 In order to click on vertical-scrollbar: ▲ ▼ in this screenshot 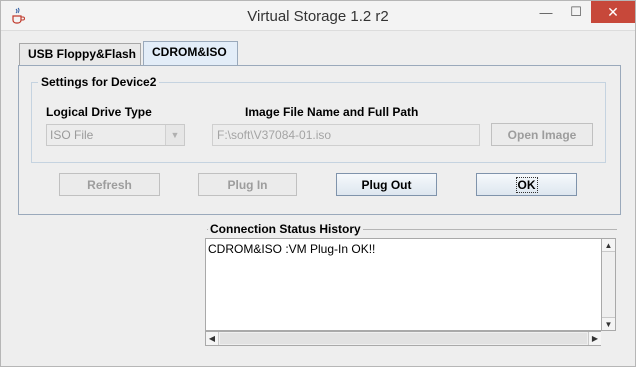, I will do `click(608, 284)`.